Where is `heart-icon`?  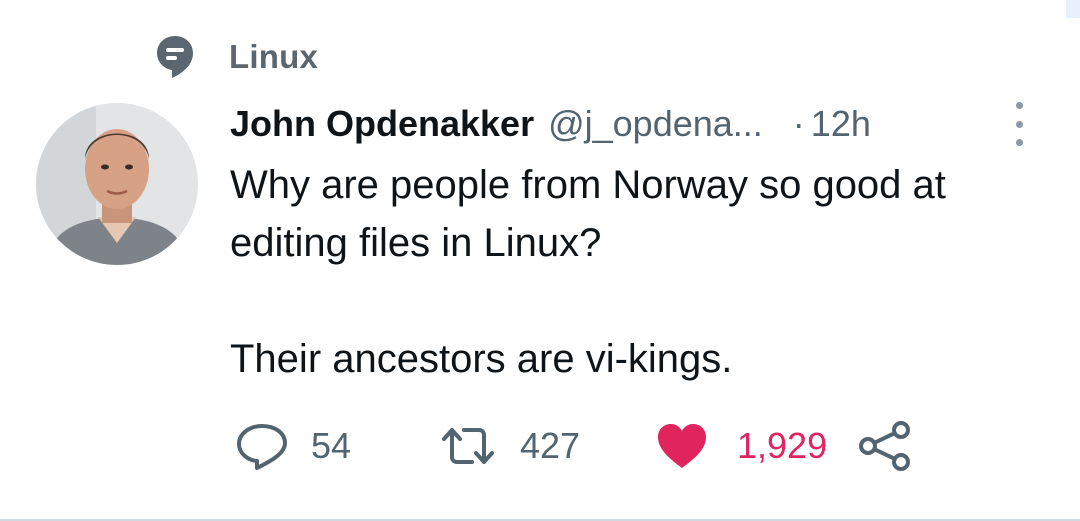 heart-icon is located at coordinates (682, 446).